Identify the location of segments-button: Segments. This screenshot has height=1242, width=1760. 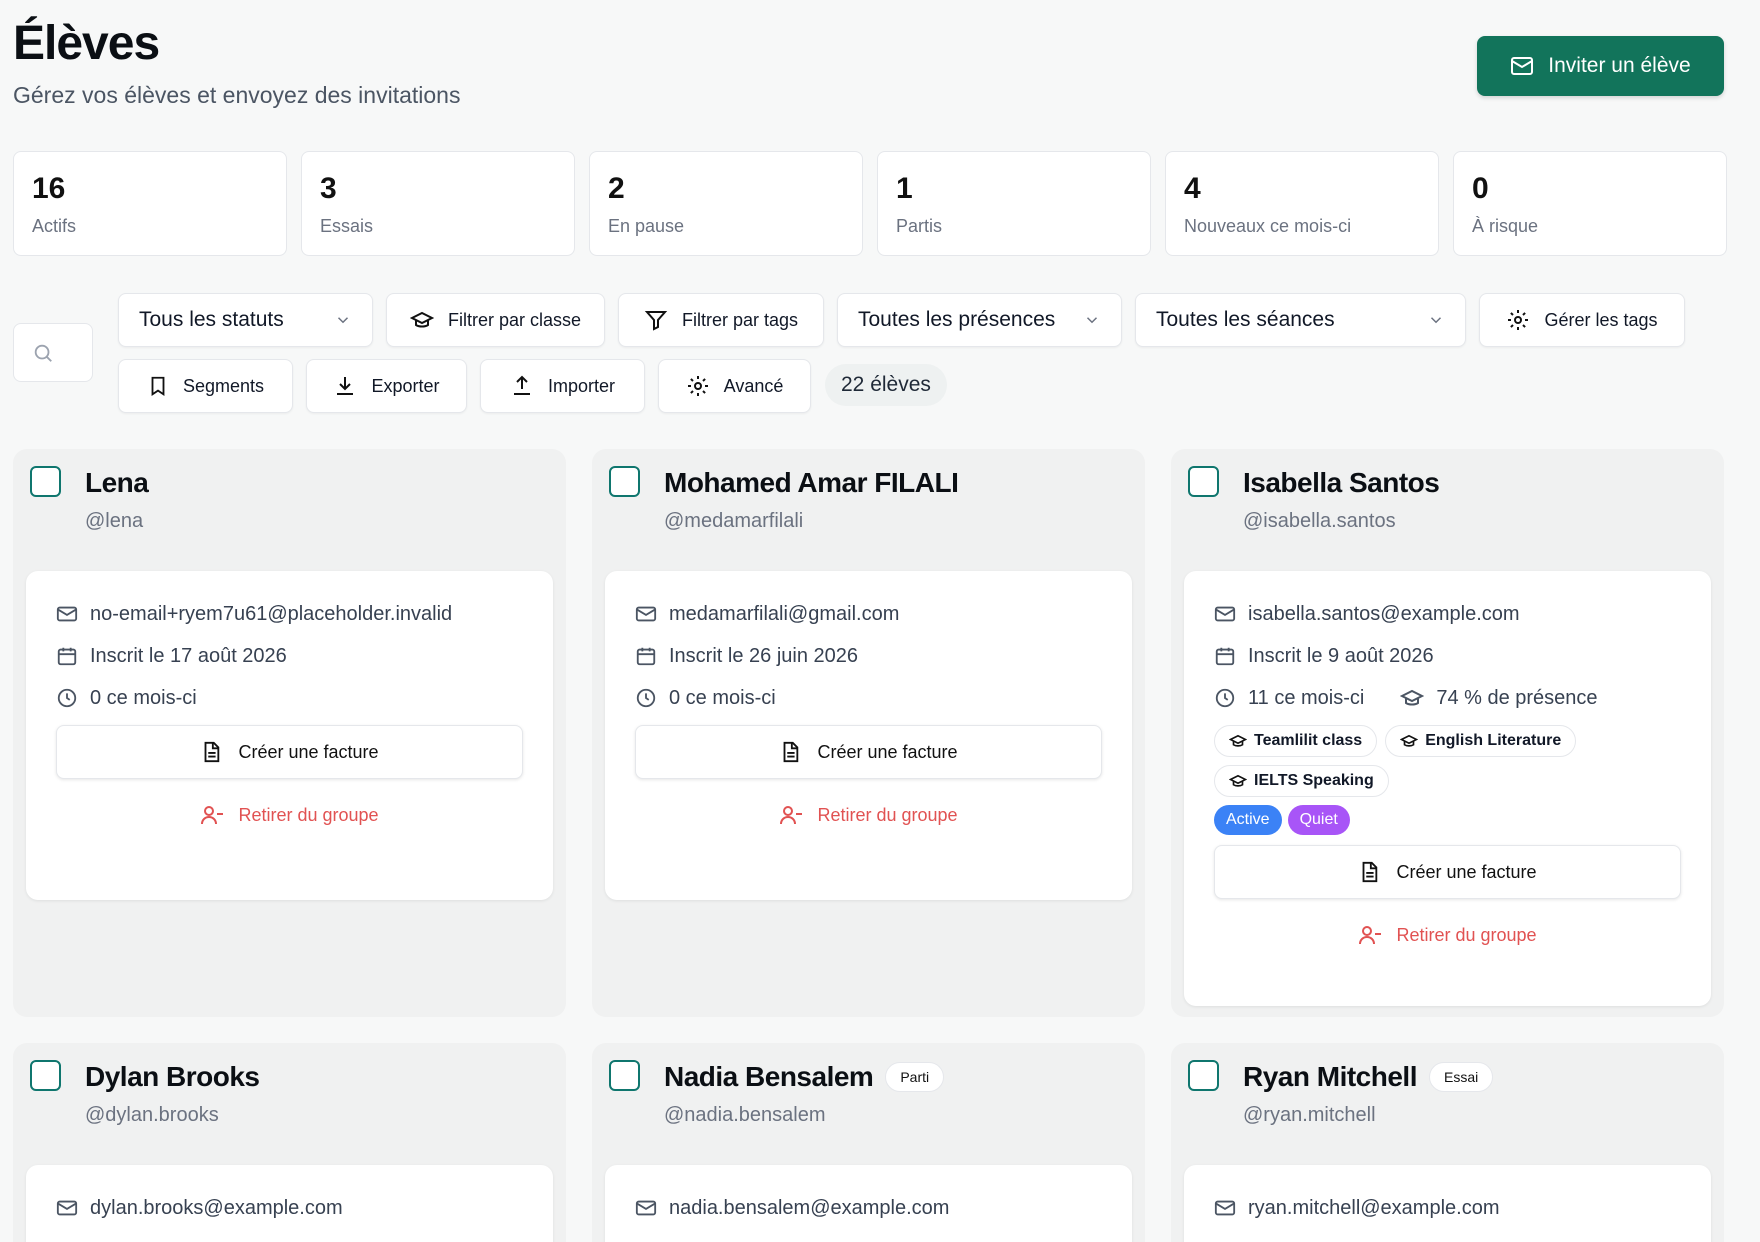
(205, 386).